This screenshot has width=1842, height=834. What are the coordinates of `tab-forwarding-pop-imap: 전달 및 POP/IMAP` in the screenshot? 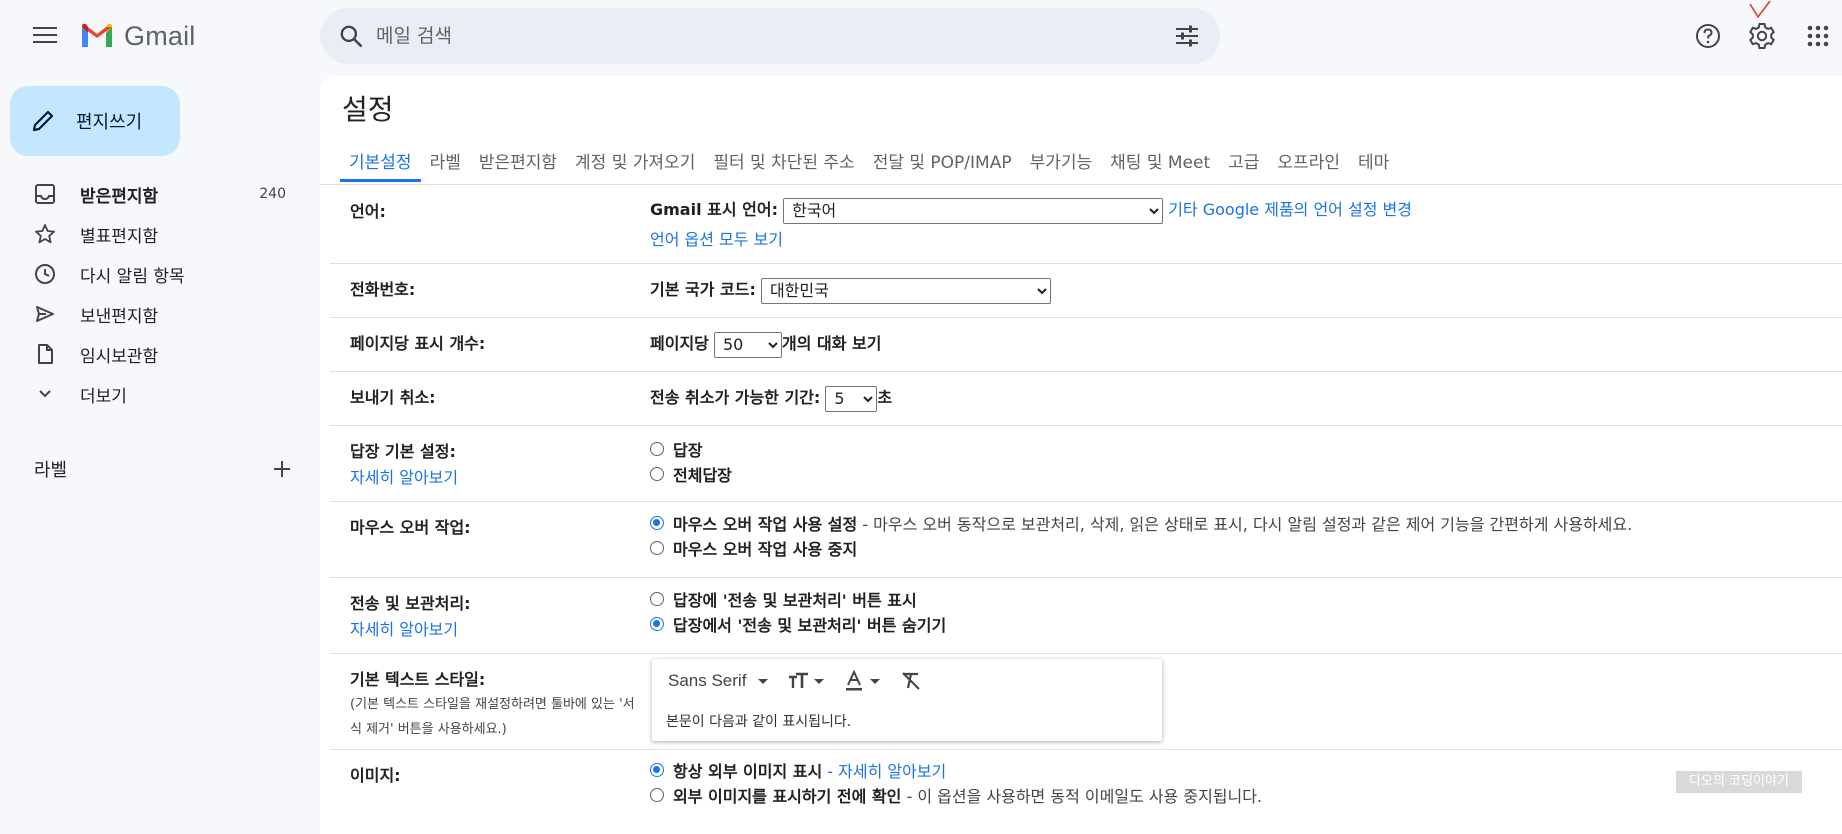 It's located at (942, 159).